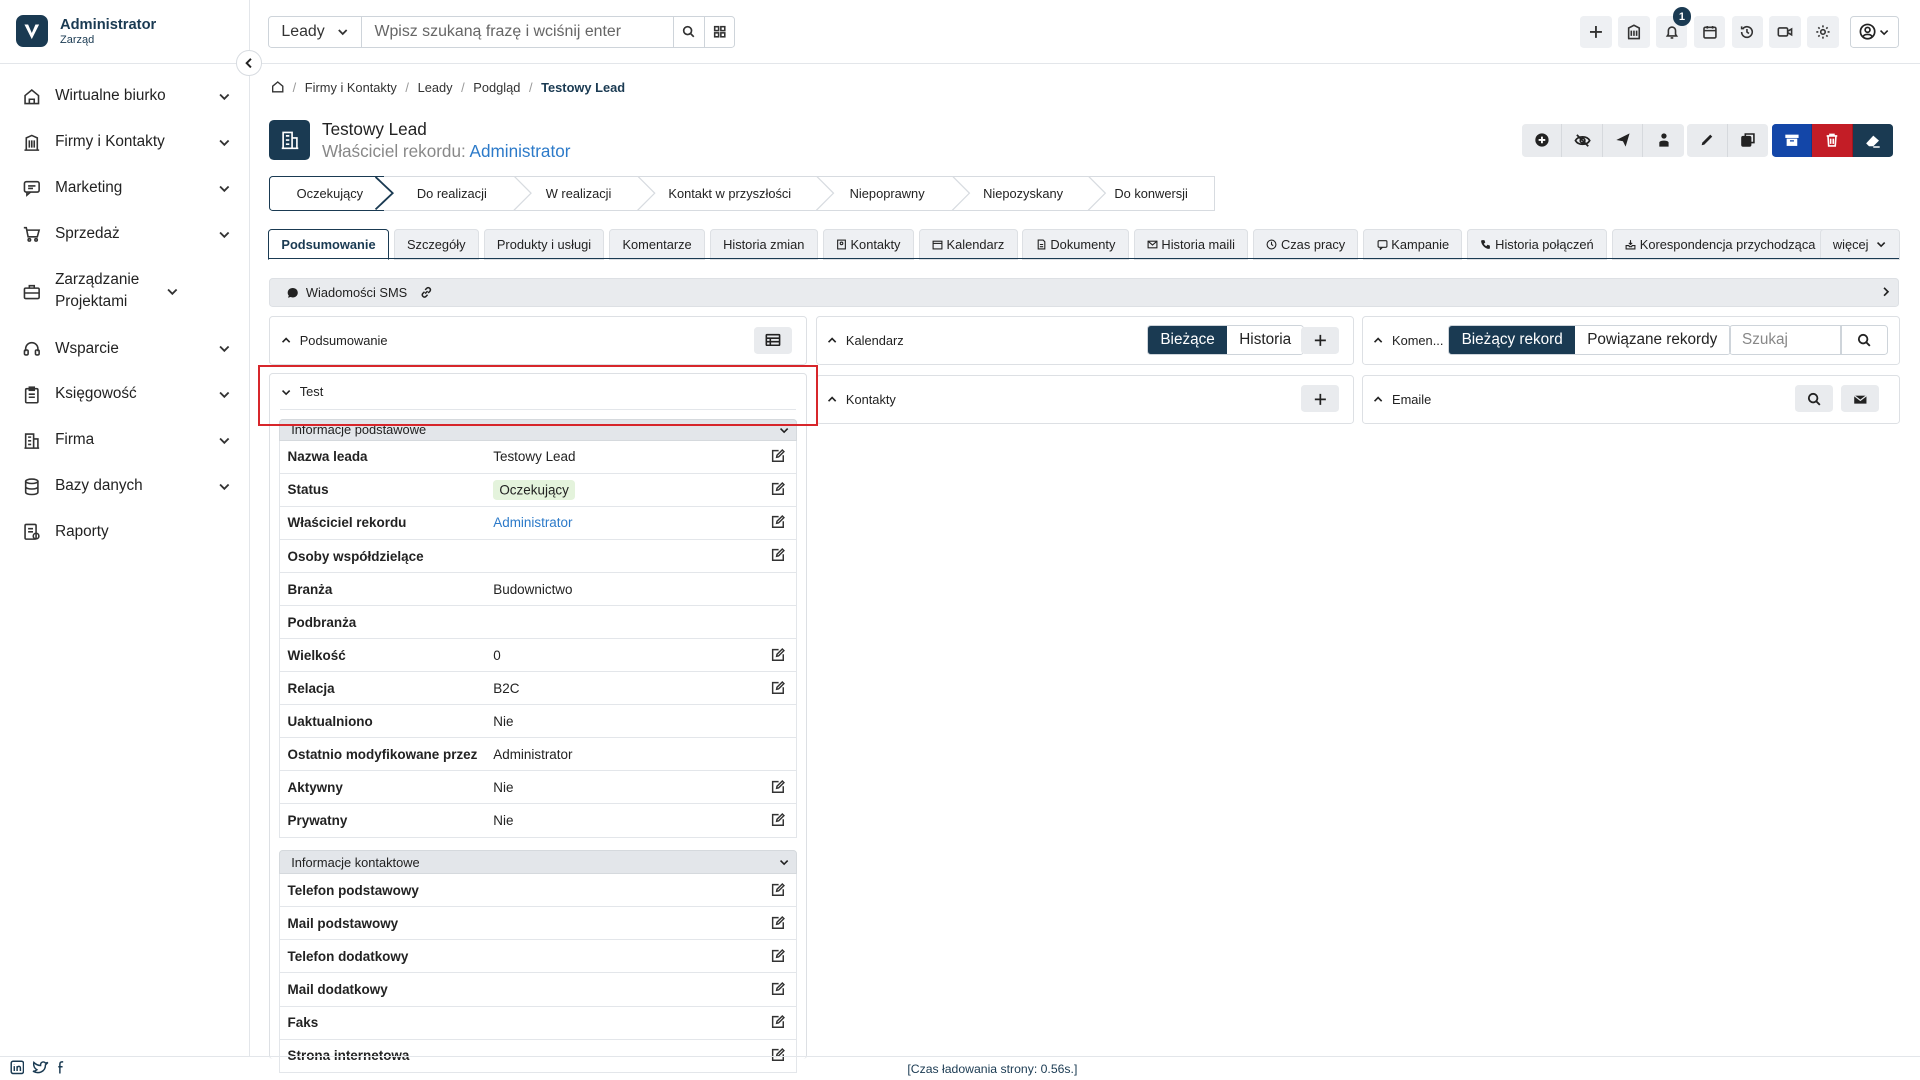  Describe the element at coordinates (124, 486) in the screenshot. I see `sidebar-item-bazy-danych: Bazy danych` at that location.